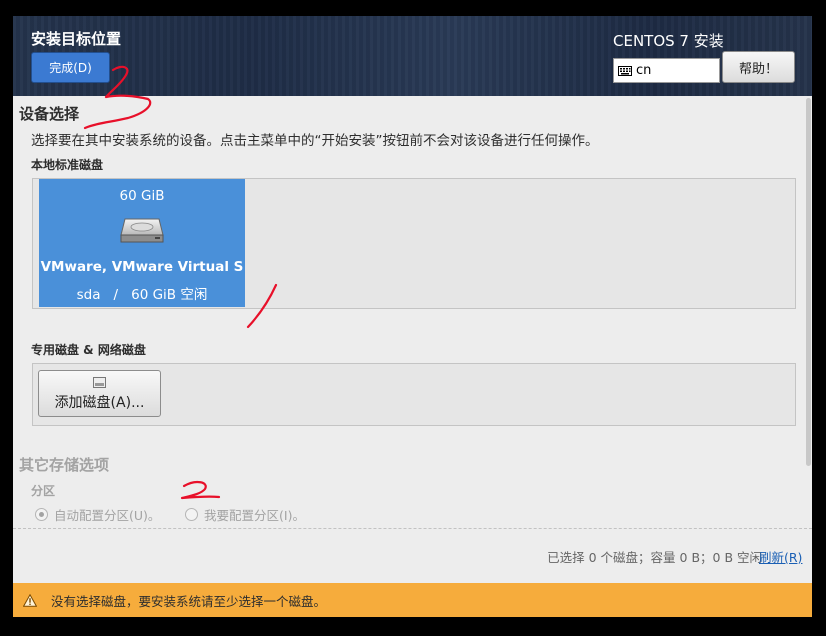 The width and height of the screenshot is (826, 636). I want to click on disk-model: VMware, VMware Virtual S, so click(142, 267).